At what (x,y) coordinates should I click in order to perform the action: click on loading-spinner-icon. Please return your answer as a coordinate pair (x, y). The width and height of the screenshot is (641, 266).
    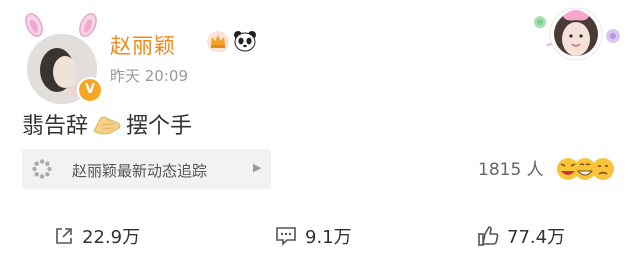
    Looking at the image, I should click on (42, 169).